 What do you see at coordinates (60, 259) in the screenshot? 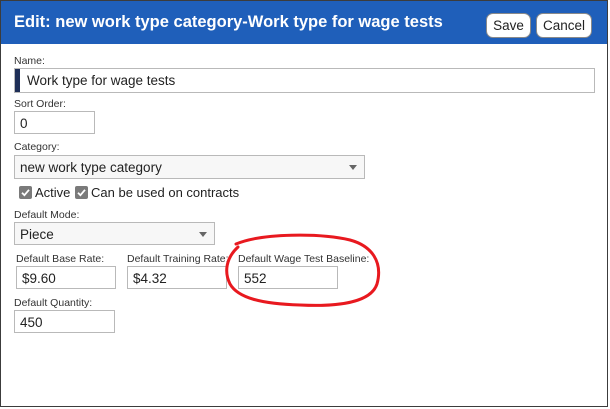
I see `base-rate-label: Default Base Rate:` at bounding box center [60, 259].